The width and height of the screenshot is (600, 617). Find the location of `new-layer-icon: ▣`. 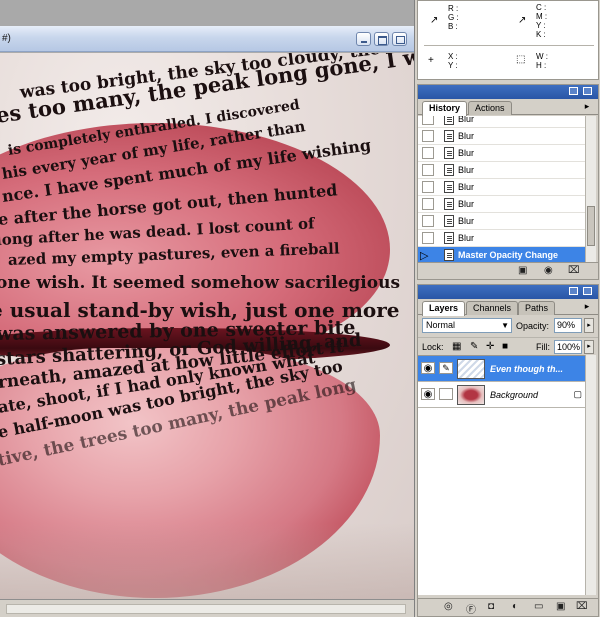

new-layer-icon: ▣ is located at coordinates (560, 606).